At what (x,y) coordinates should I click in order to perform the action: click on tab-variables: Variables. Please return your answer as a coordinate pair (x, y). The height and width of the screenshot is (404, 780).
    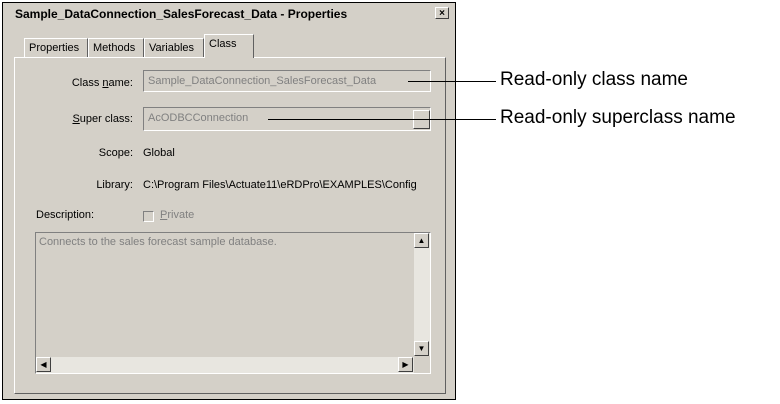
    Looking at the image, I should click on (174, 47).